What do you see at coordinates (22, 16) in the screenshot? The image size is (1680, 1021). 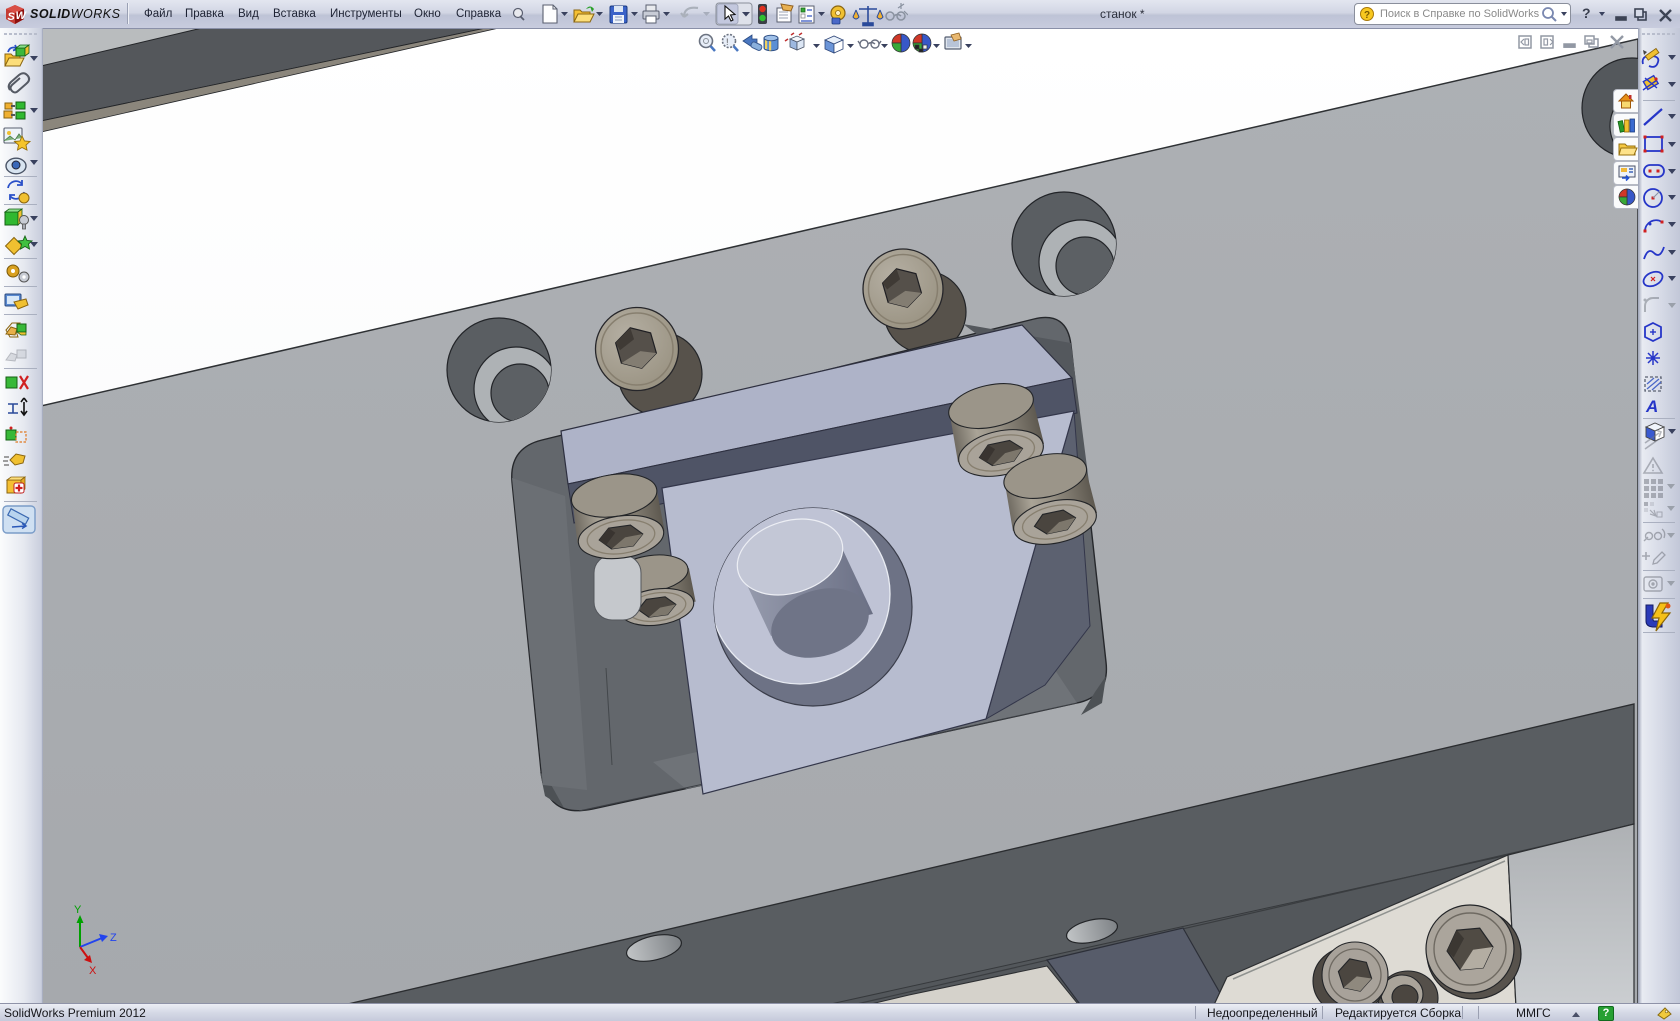 I see `svg-text: W` at bounding box center [22, 16].